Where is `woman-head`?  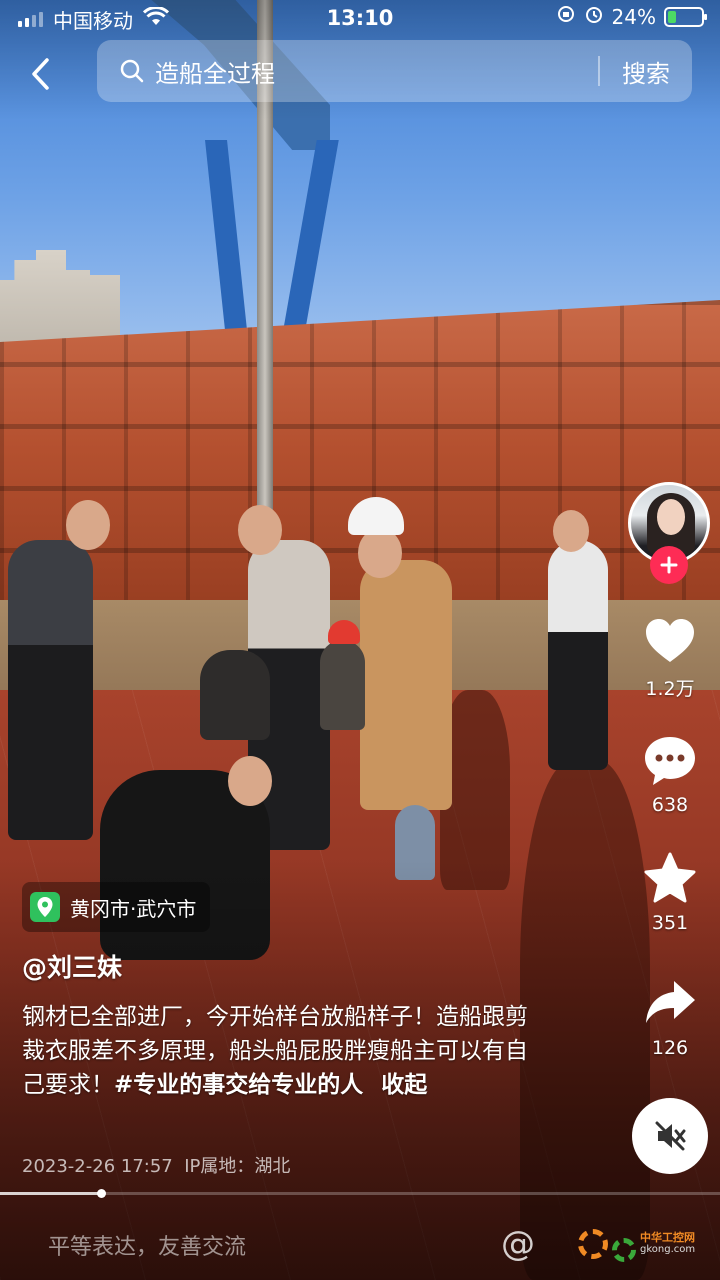 woman-head is located at coordinates (380, 553).